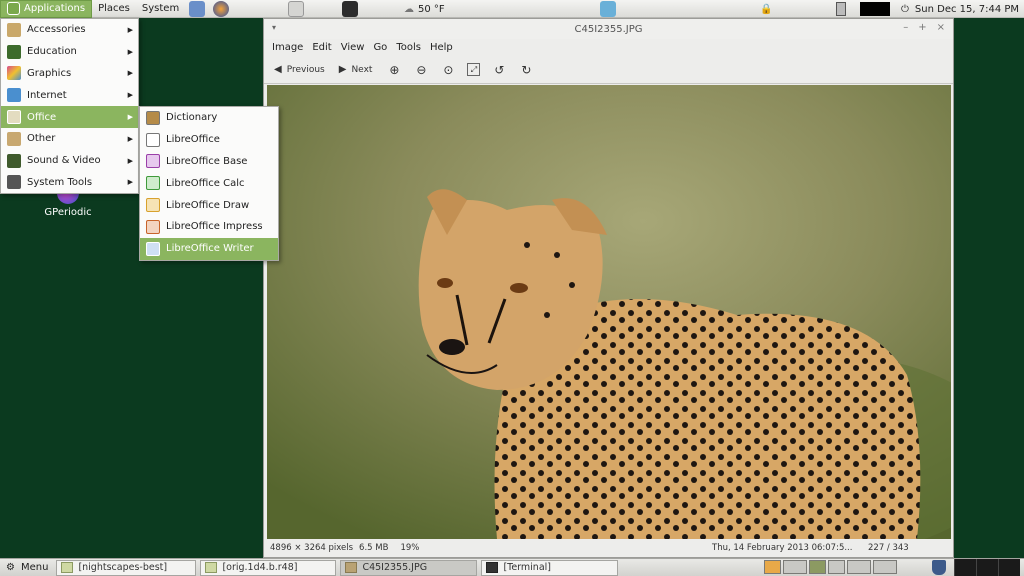 The image size is (1024, 576). Describe the element at coordinates (608, 29) in the screenshot. I see `window-titlebar: ▾ C45I2355.JPG – + ×` at that location.